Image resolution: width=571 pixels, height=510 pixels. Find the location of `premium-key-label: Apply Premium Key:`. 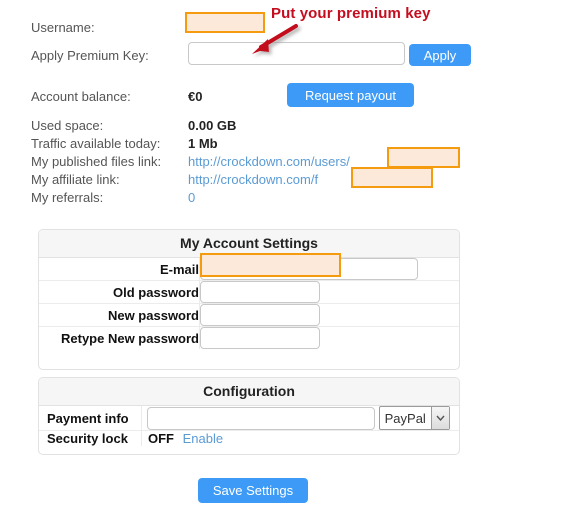

premium-key-label: Apply Premium Key: is located at coordinates (90, 55).